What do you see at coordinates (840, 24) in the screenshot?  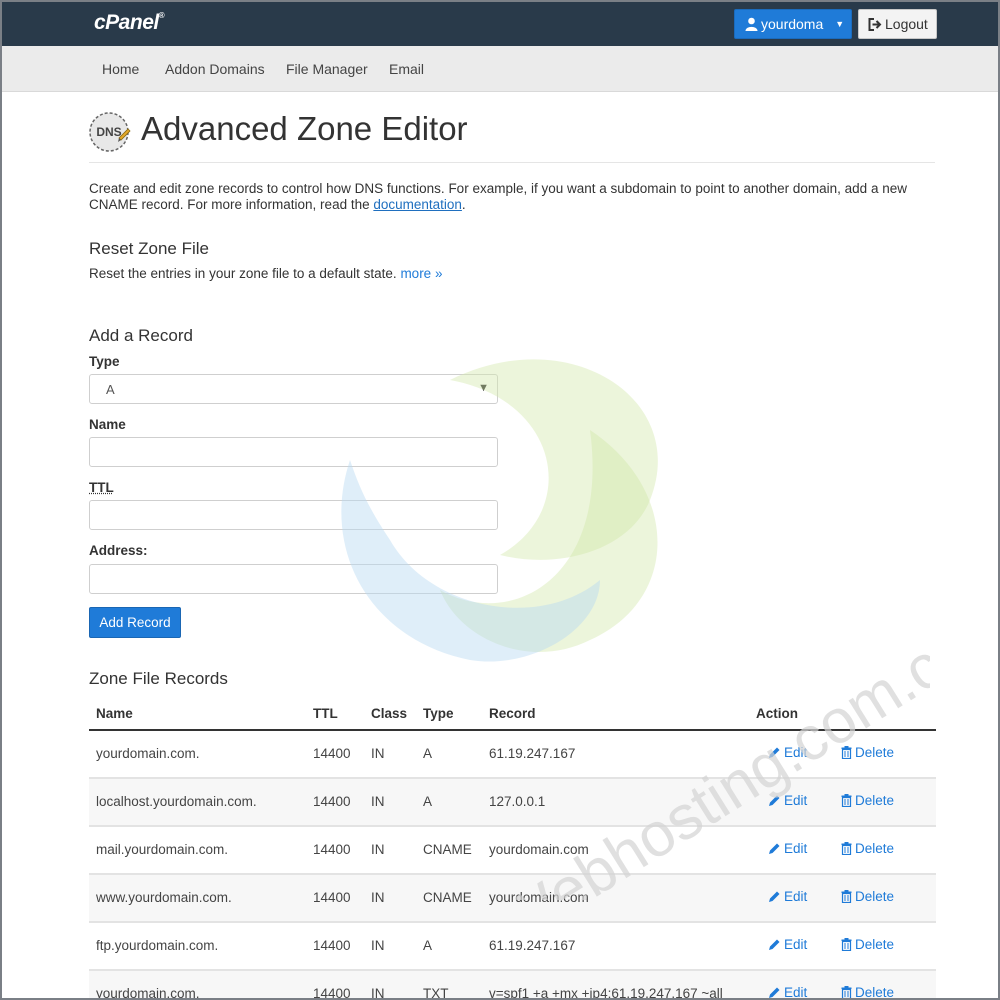 I see `chevron-down-icon: ▼` at bounding box center [840, 24].